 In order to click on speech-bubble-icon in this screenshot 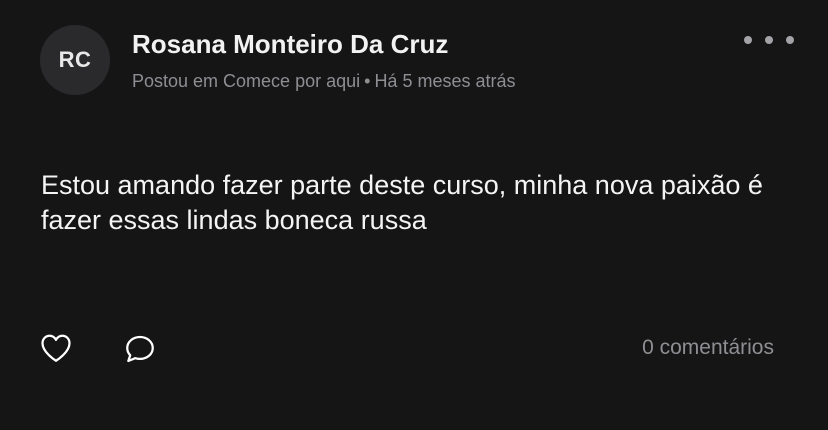, I will do `click(140, 349)`.